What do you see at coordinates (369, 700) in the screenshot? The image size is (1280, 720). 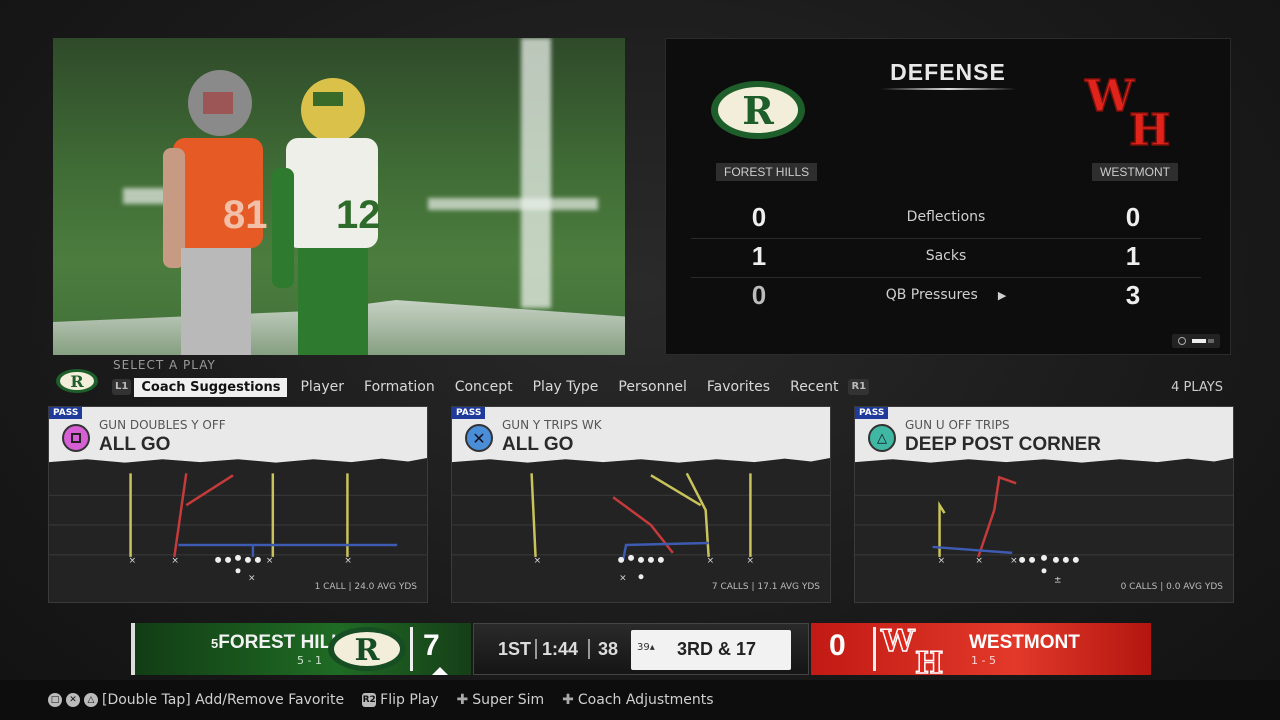 I see `r2-button-icon: R2` at bounding box center [369, 700].